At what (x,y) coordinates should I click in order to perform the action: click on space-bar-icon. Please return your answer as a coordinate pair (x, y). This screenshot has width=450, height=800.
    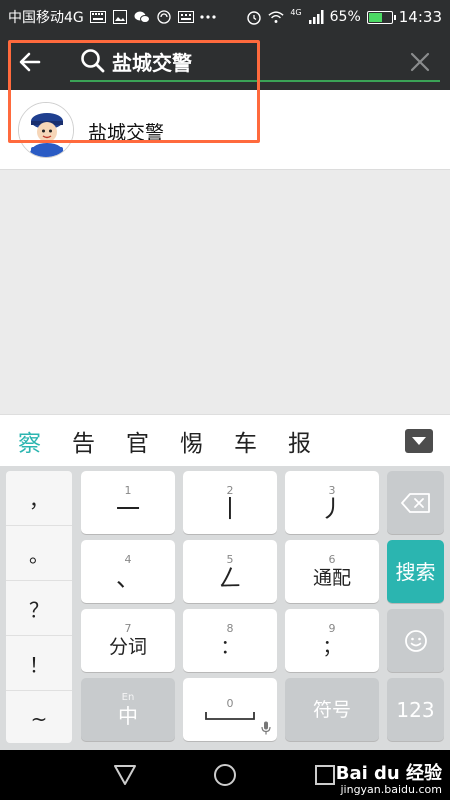
    Looking at the image, I should click on (230, 715).